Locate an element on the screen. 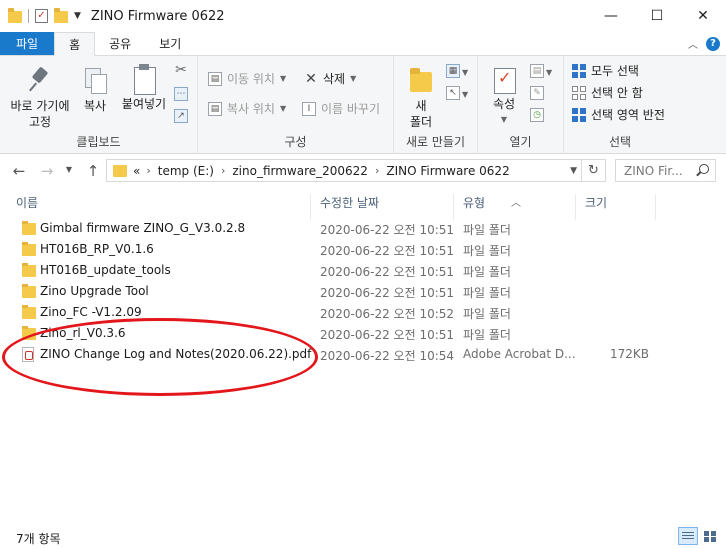 Image resolution: width=726 pixels, height=549 pixels. select-all-label: 모두 선택 is located at coordinates (615, 71).